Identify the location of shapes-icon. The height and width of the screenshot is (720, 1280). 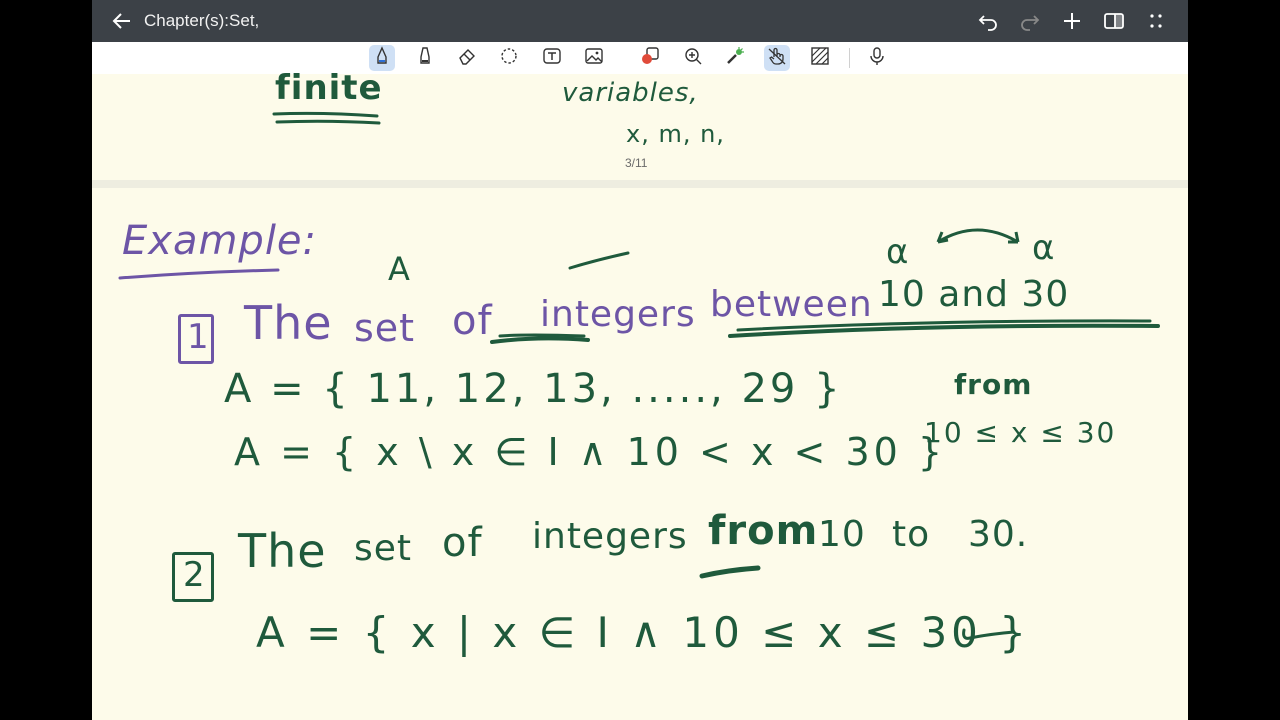
(650, 58).